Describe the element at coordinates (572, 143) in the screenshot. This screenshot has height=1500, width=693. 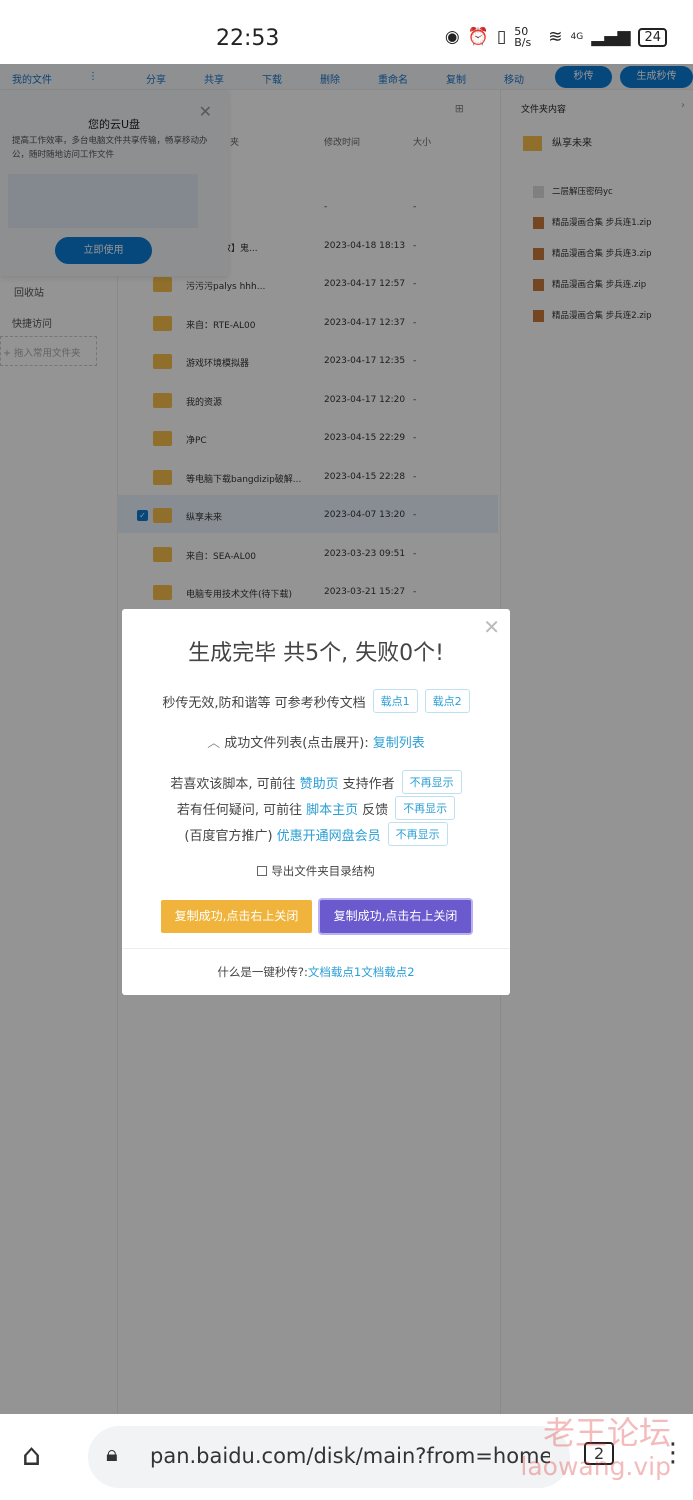
I see `panel-folder-name: 纵享未来` at that location.